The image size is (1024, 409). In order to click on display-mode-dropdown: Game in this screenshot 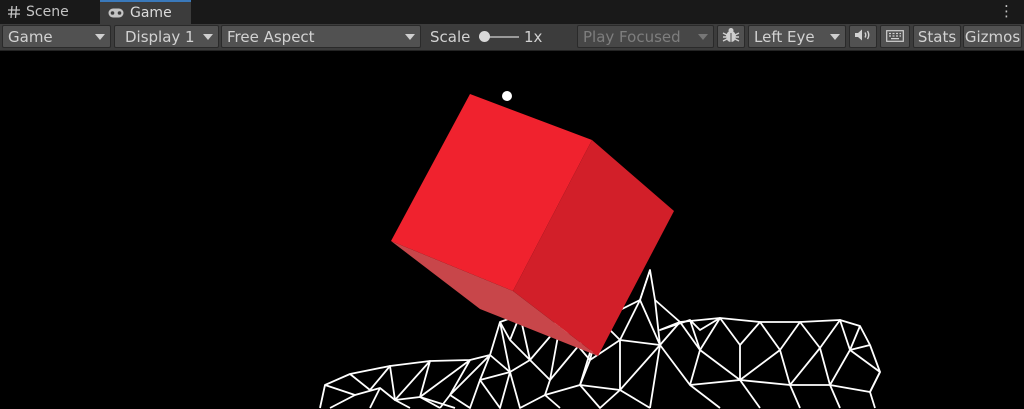, I will do `click(56, 36)`.